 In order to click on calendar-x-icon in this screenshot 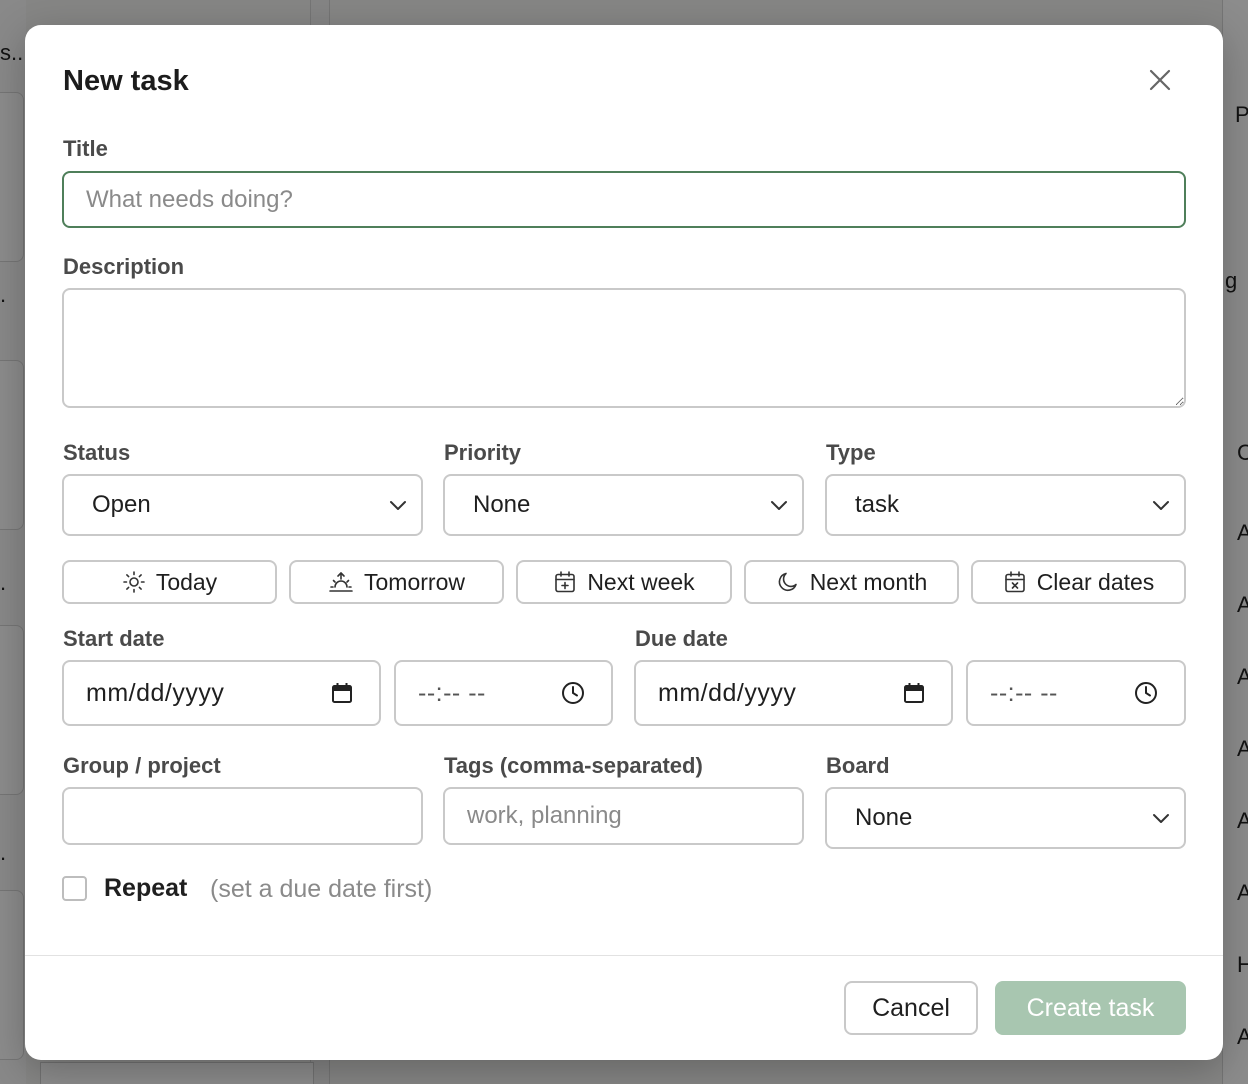, I will do `click(1014, 582)`.